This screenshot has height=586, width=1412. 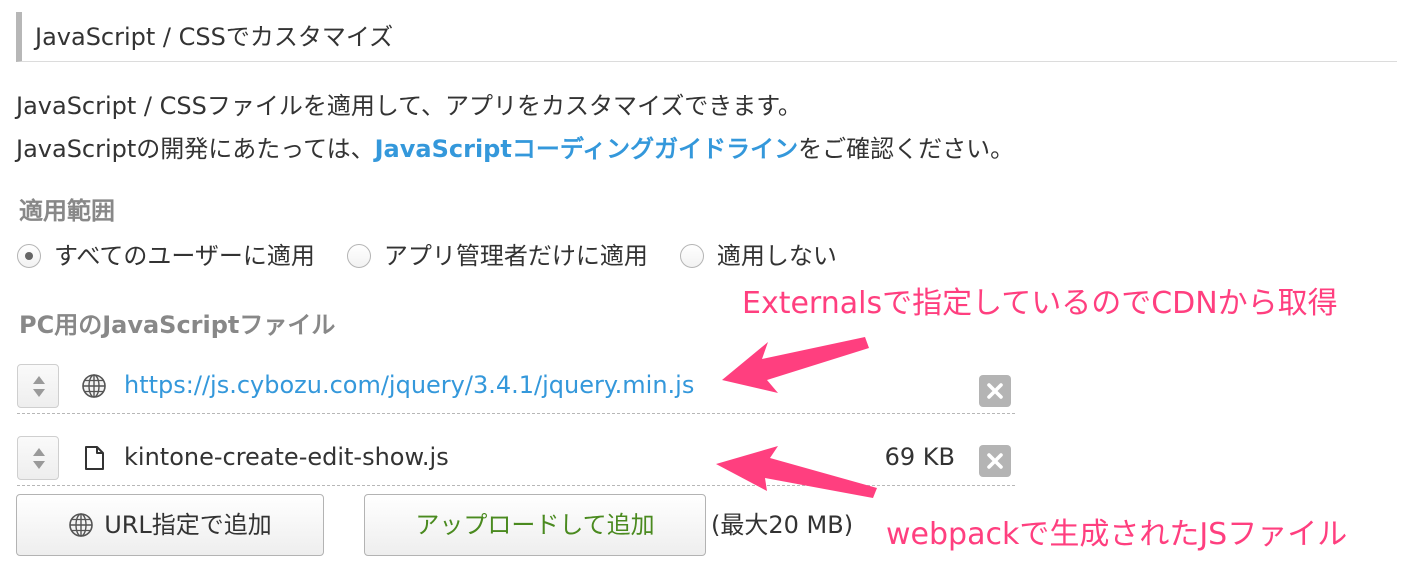 What do you see at coordinates (286, 457) in the screenshot?
I see `file-name: kintone-create-edit-show.js` at bounding box center [286, 457].